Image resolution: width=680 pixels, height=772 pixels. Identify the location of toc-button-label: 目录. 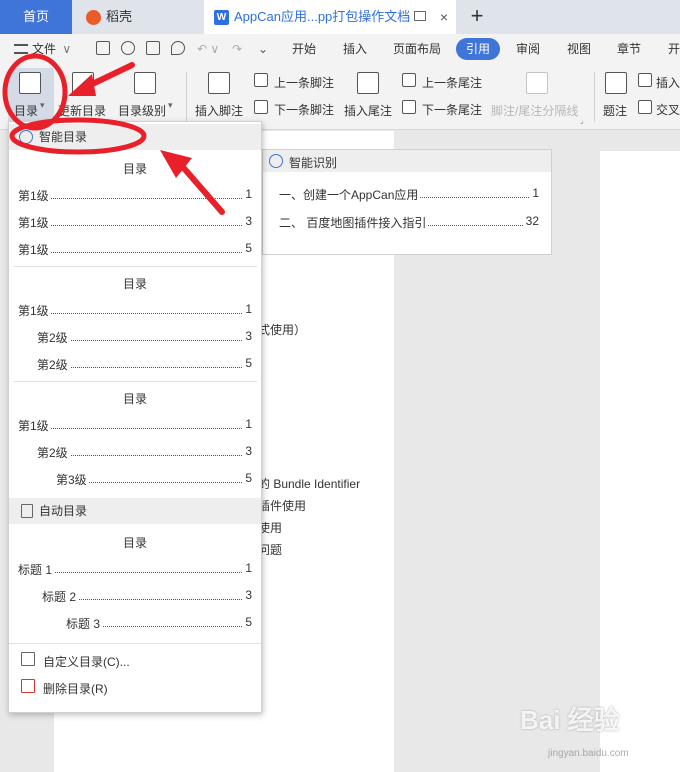
(26, 111).